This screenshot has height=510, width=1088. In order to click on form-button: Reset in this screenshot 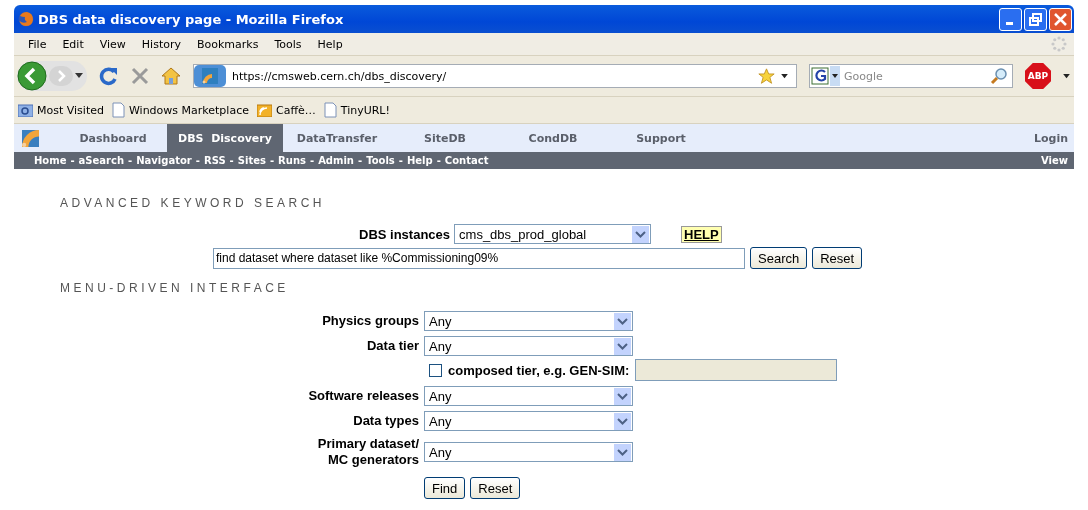, I will do `click(495, 488)`.